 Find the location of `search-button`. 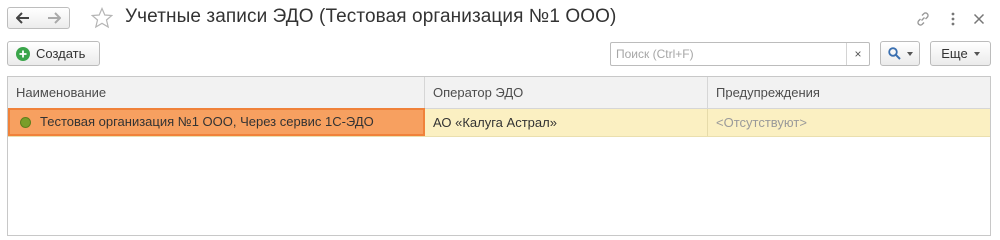

search-button is located at coordinates (900, 53).